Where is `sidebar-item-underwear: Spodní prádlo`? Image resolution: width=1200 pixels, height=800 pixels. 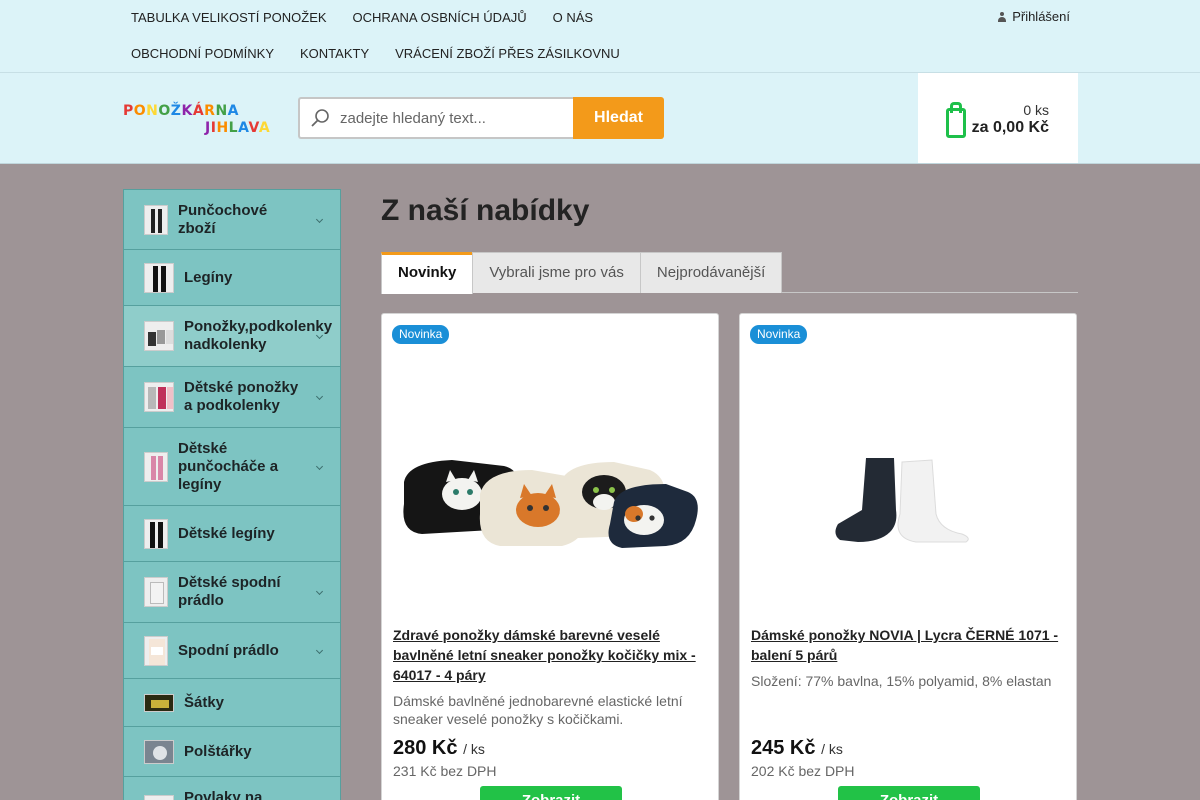
sidebar-item-underwear: Spodní prádlo is located at coordinates (232, 651).